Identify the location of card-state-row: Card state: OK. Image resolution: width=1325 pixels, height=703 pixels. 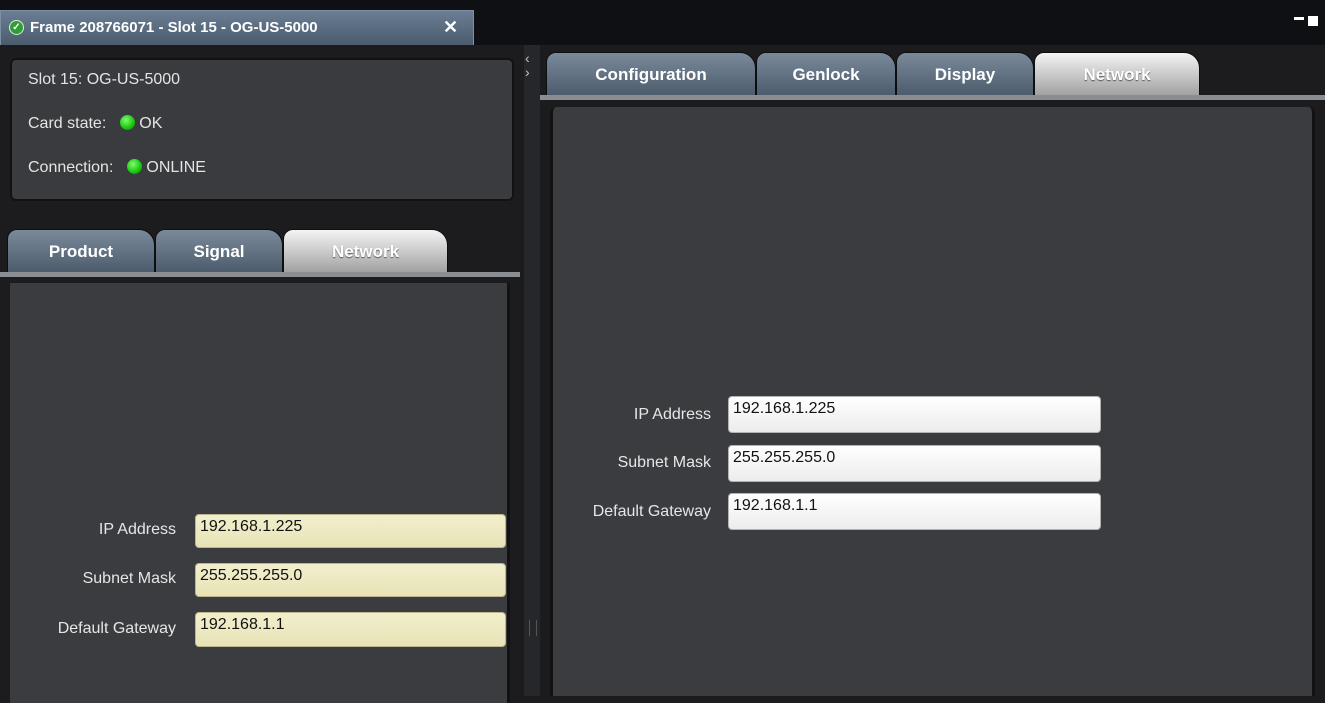
(95, 124).